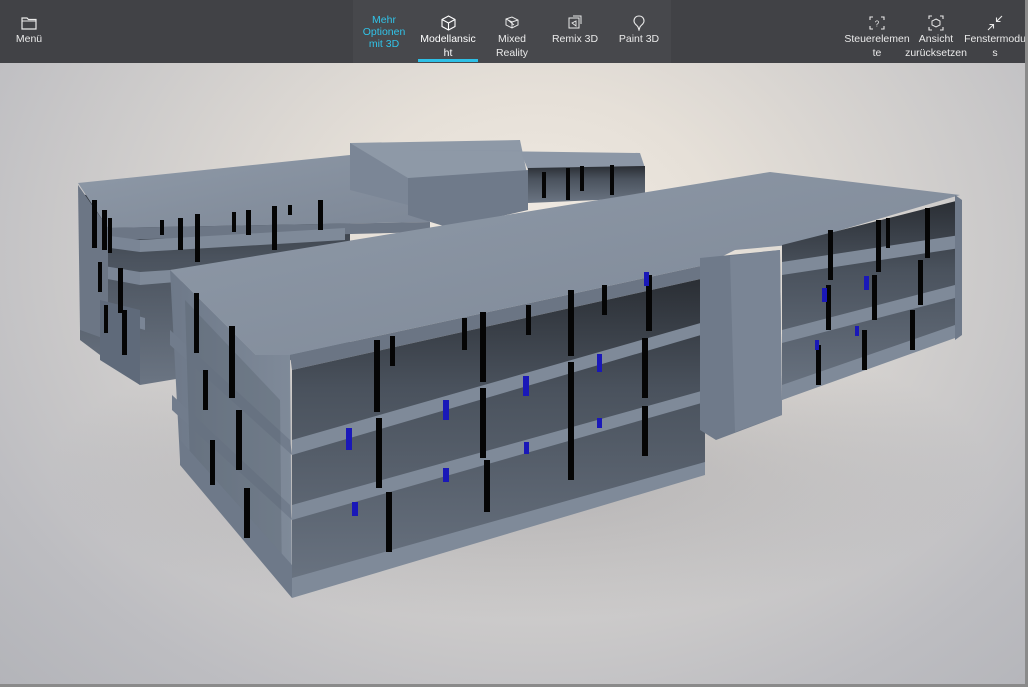  Describe the element at coordinates (448, 60) in the screenshot. I see `active-tab-indicator` at that location.